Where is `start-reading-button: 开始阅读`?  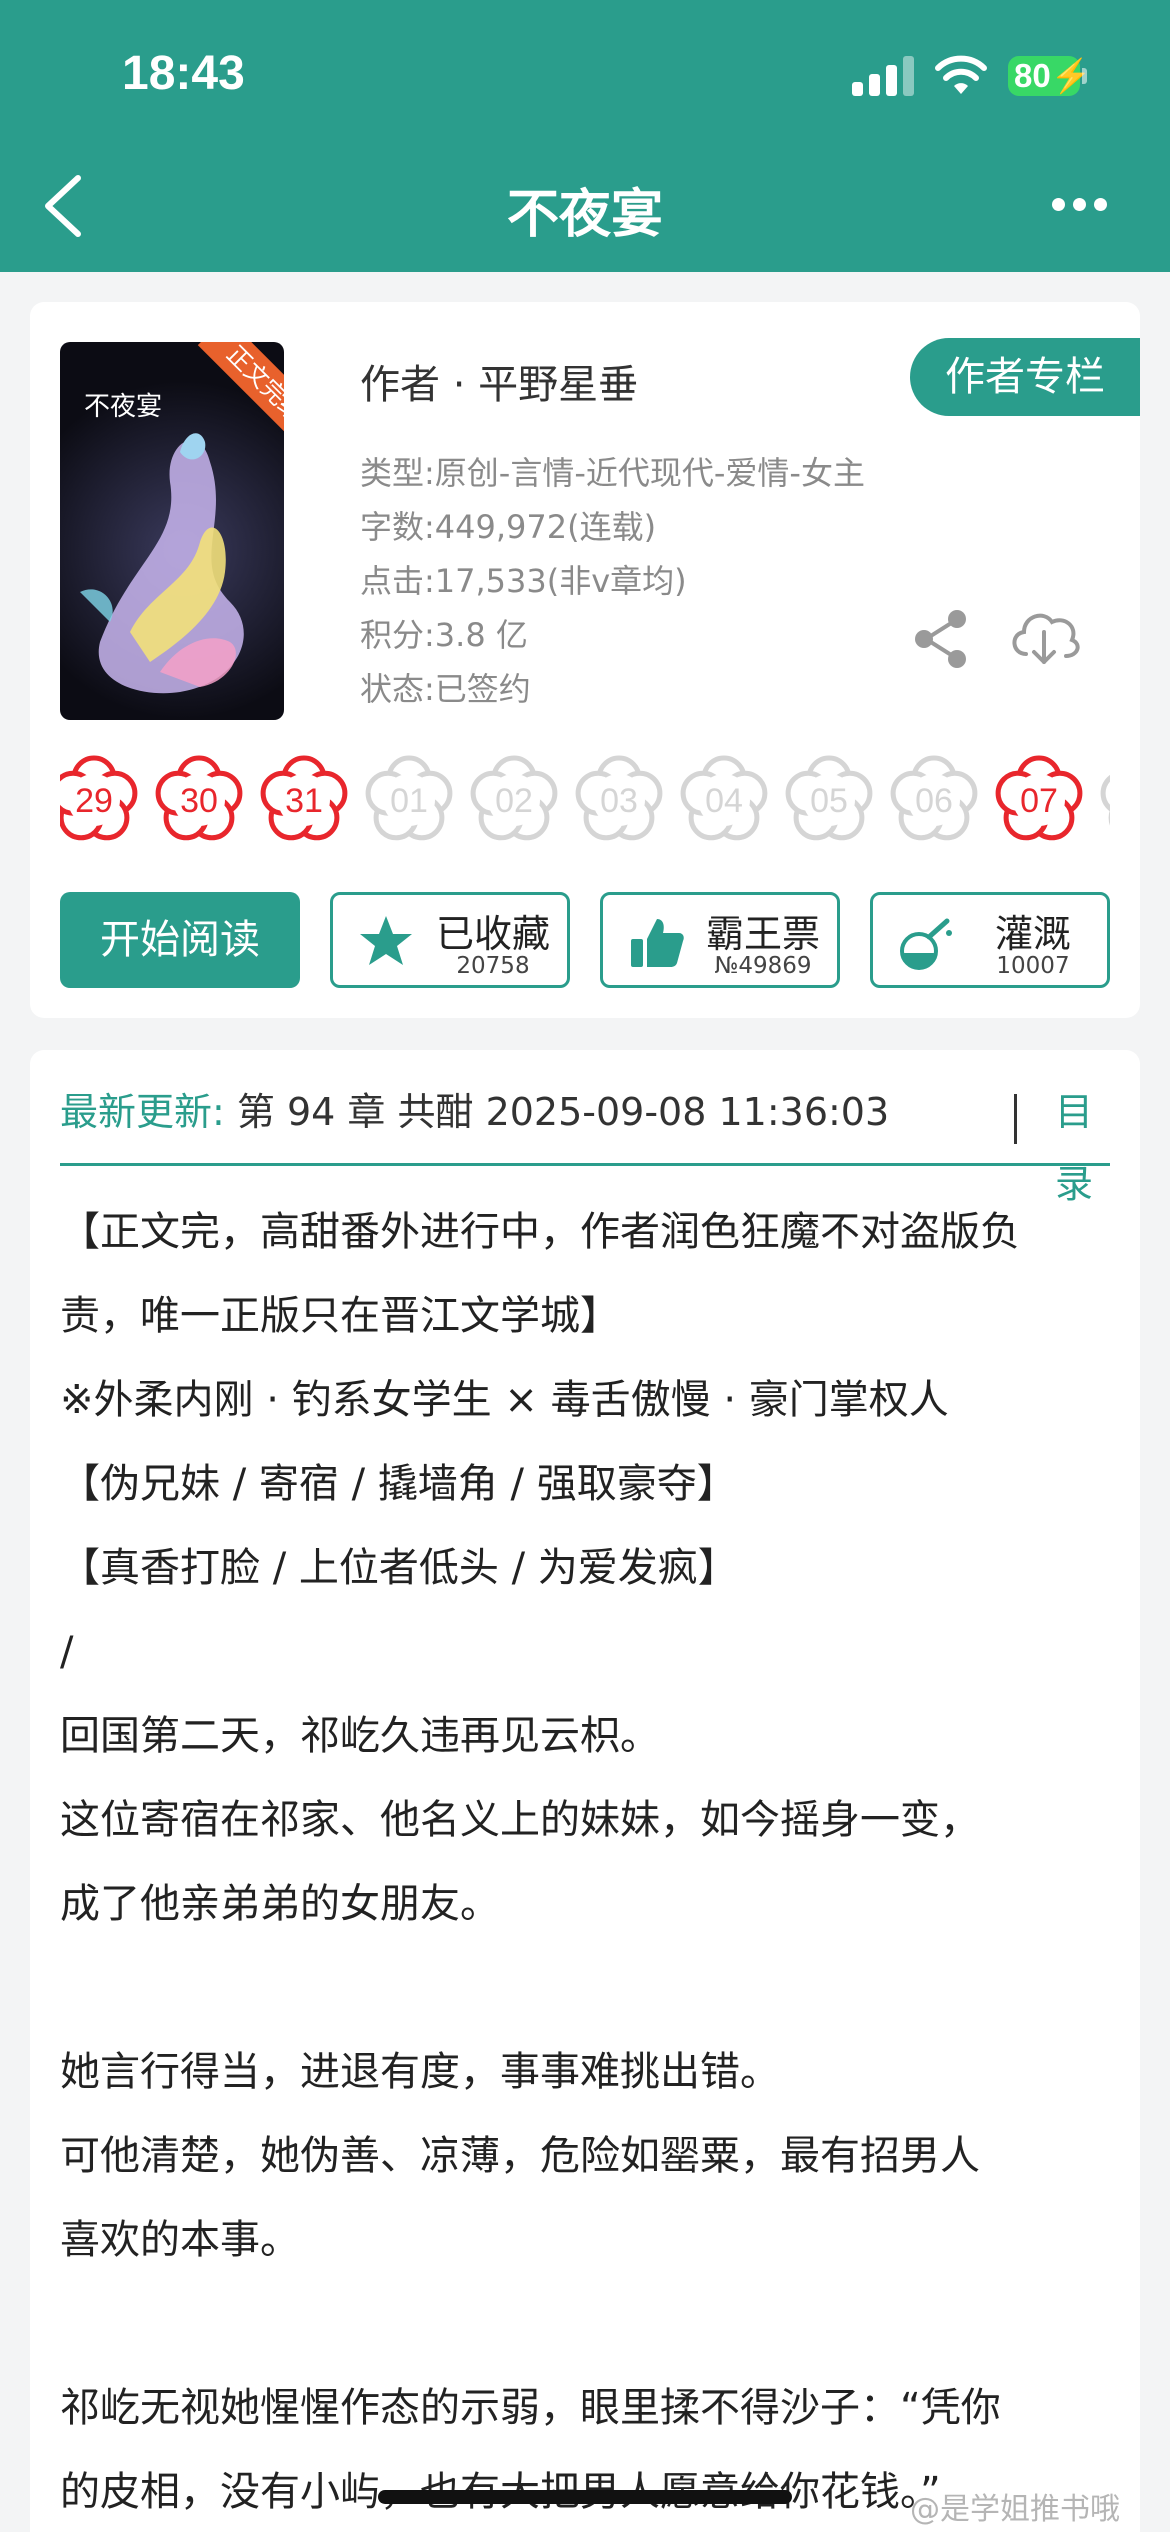
start-reading-button: 开始阅读 is located at coordinates (180, 940).